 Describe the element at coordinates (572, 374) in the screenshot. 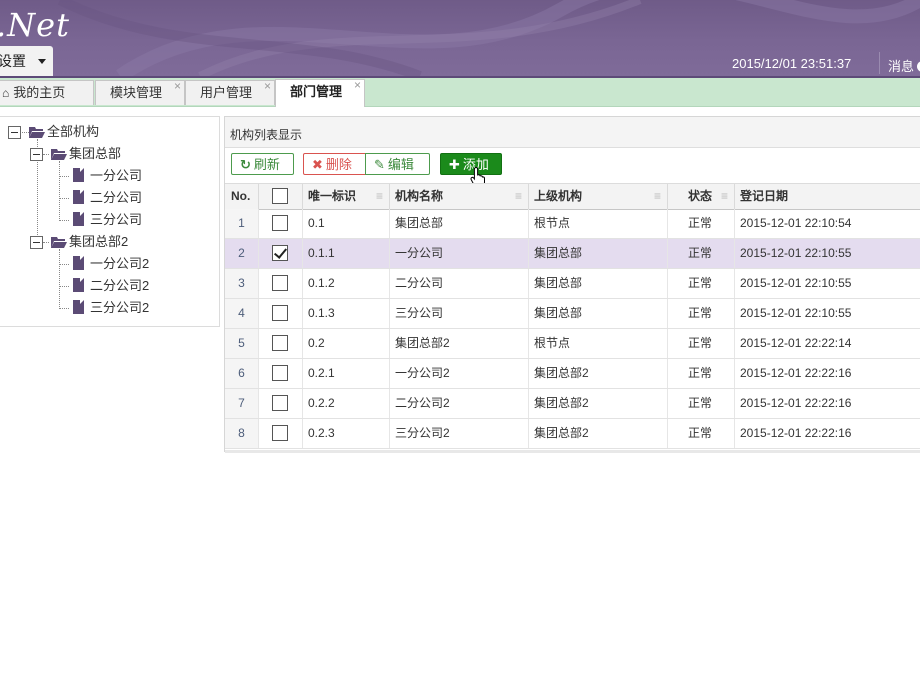

I see `table-row: 6 0.2.1 一分公司2 集团总部2 正常 2015-12-01 22:22:16` at that location.